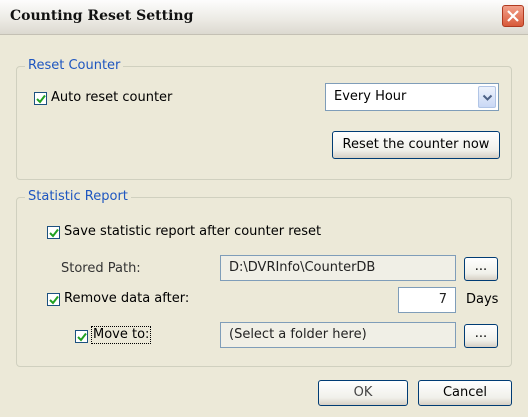 The height and width of the screenshot is (417, 528). Describe the element at coordinates (101, 268) in the screenshot. I see `stored-path-label: Stored Path:` at that location.